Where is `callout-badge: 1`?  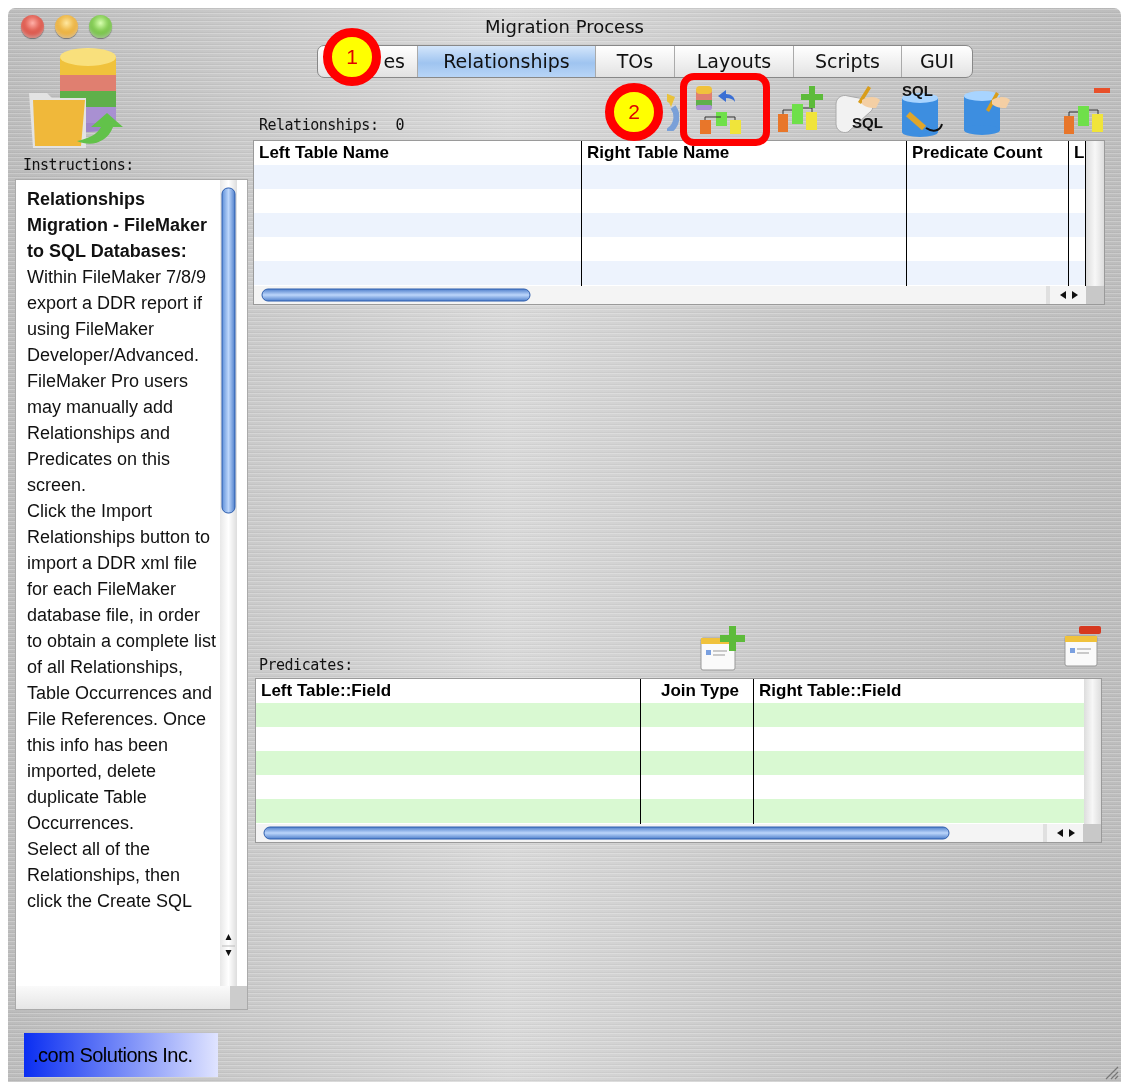 callout-badge: 1 is located at coordinates (352, 57).